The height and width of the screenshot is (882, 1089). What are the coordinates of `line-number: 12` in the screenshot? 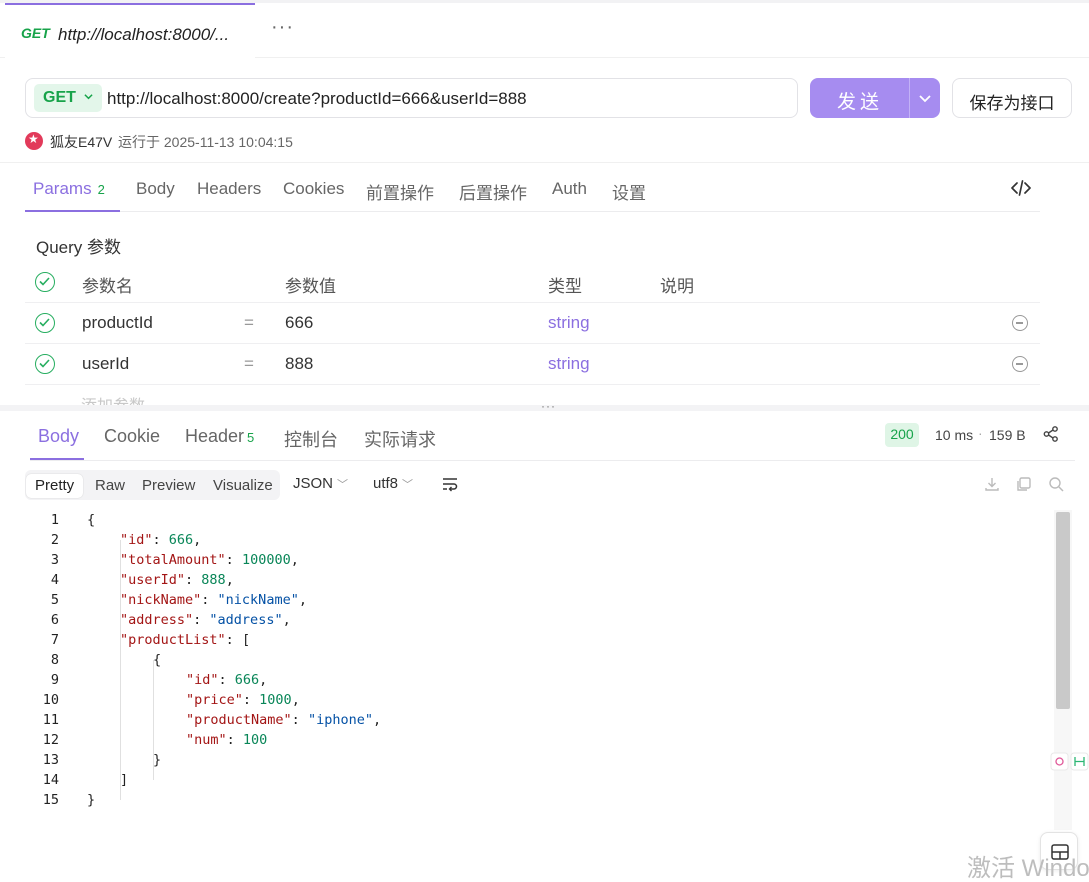 It's located at (50, 740).